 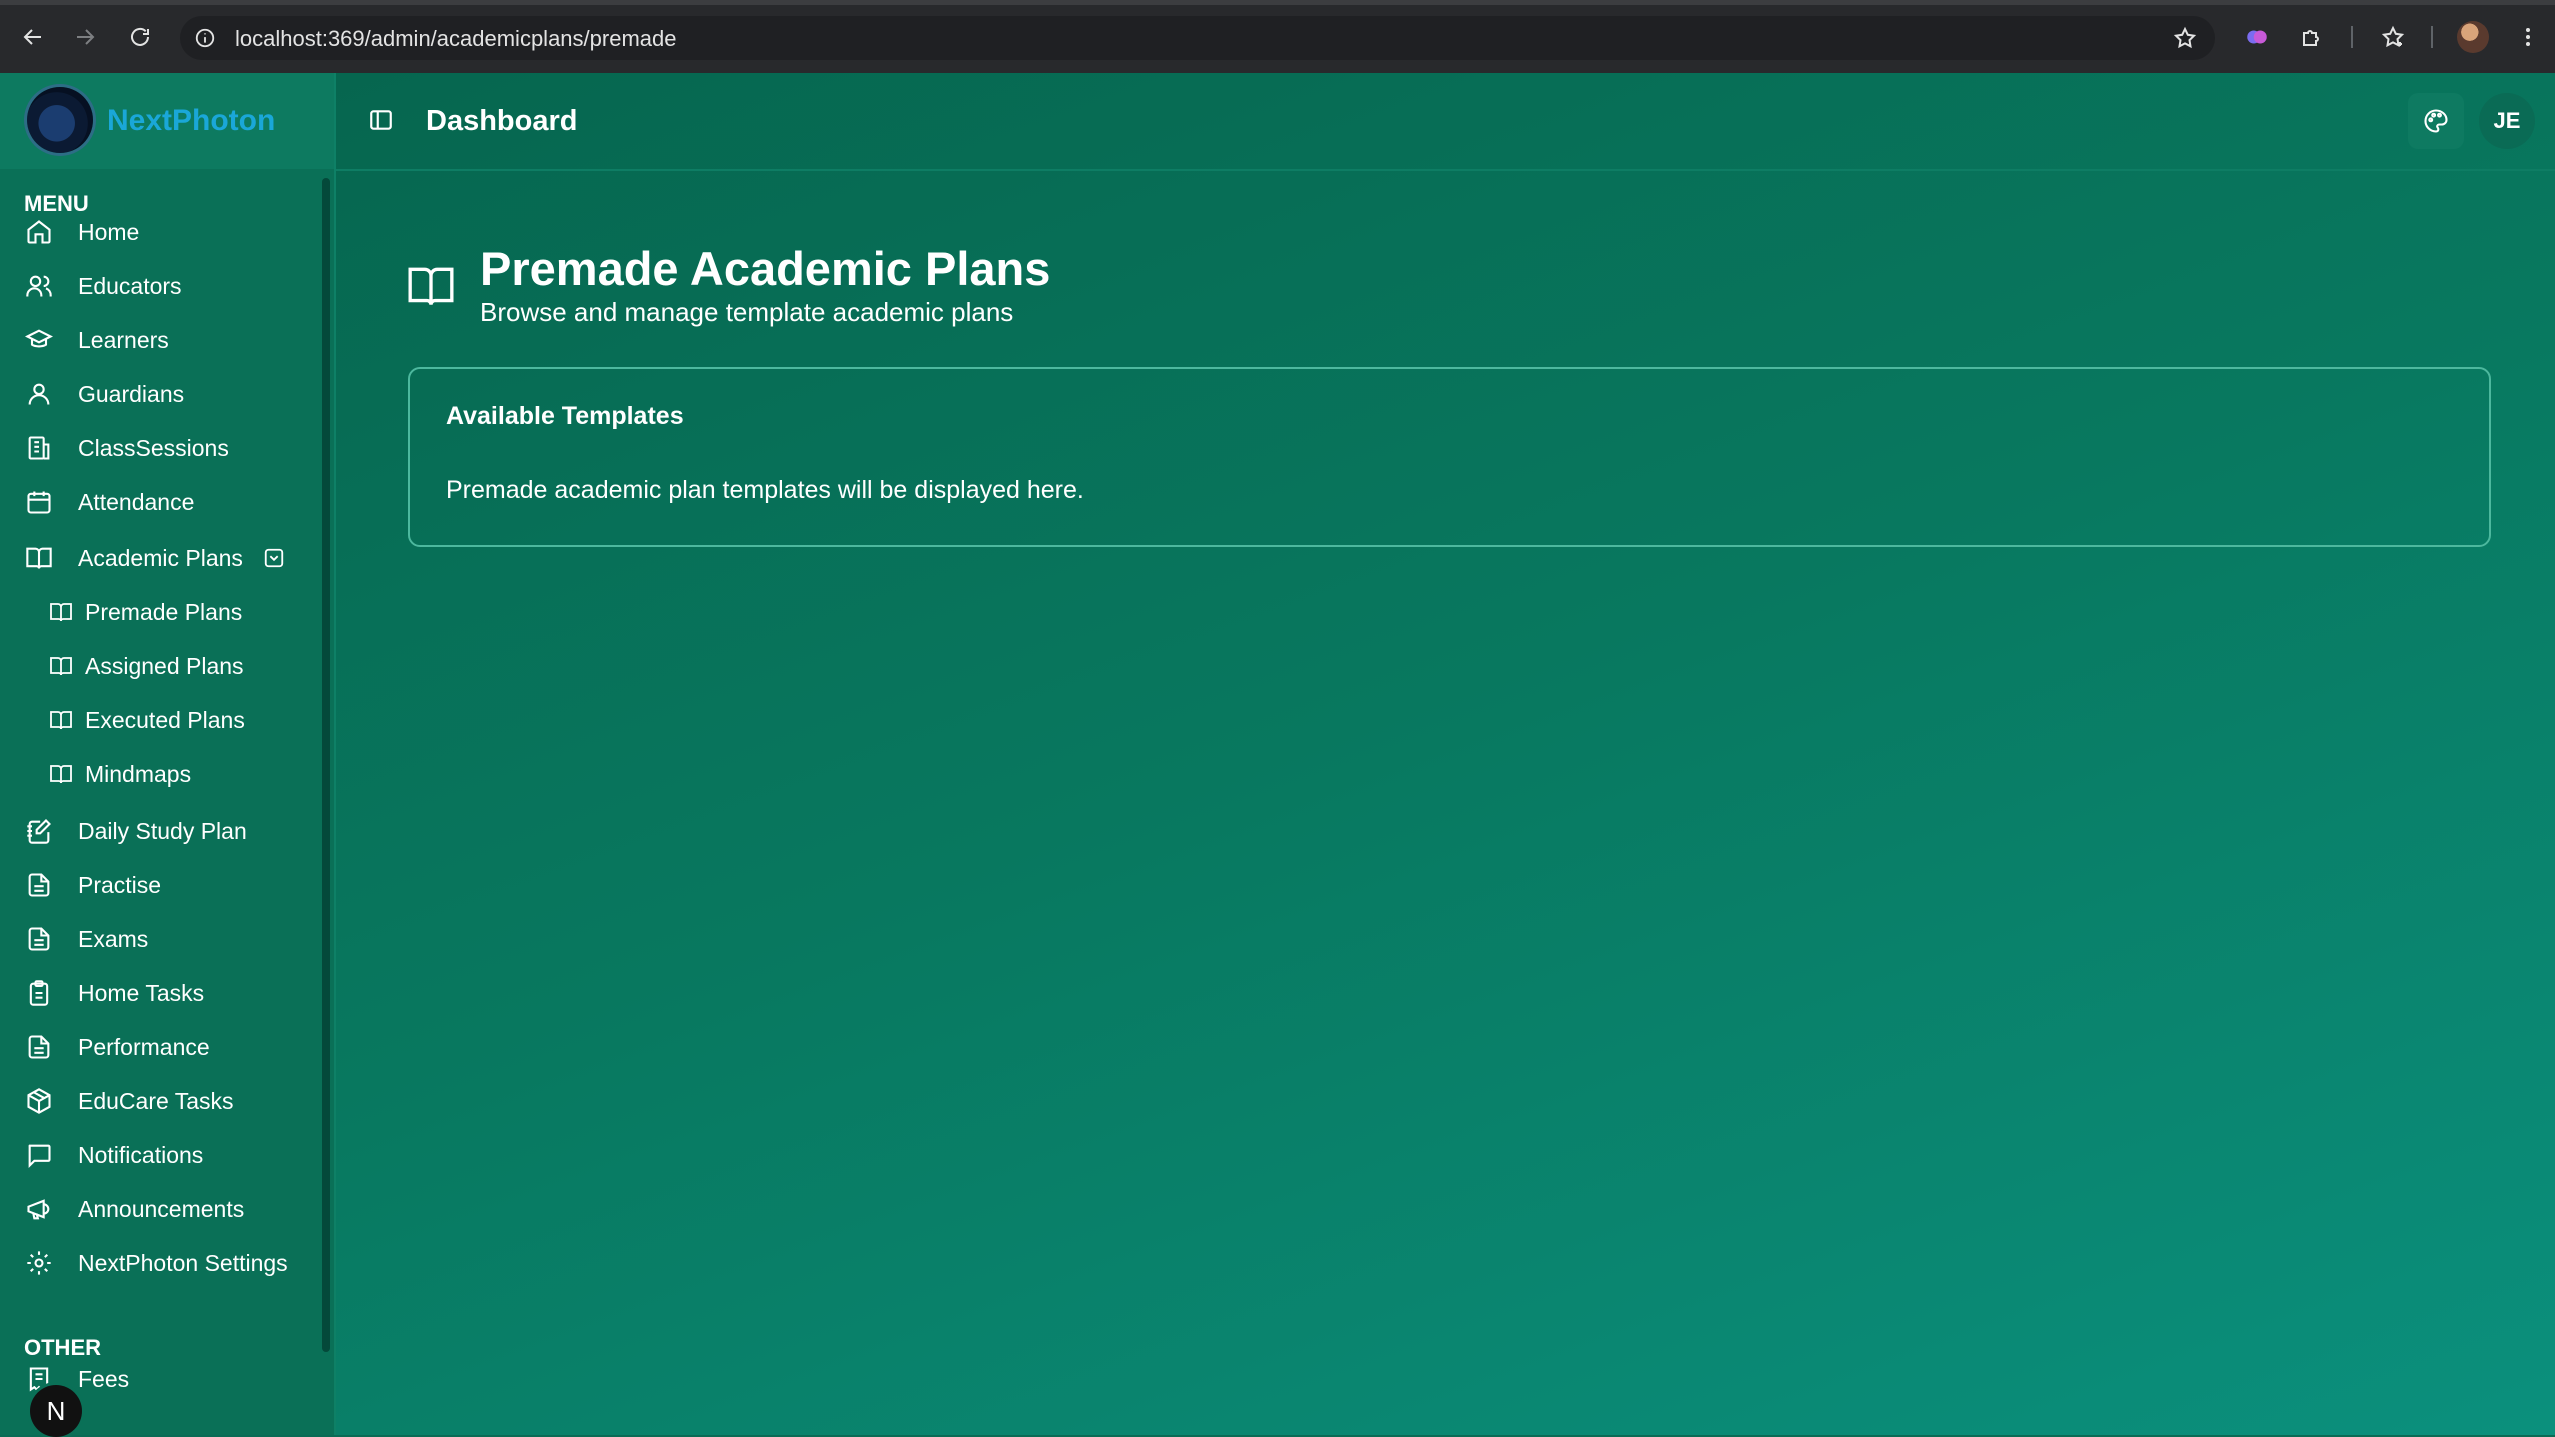 I want to click on extensions-puzzle-icon, so click(x=2312, y=37).